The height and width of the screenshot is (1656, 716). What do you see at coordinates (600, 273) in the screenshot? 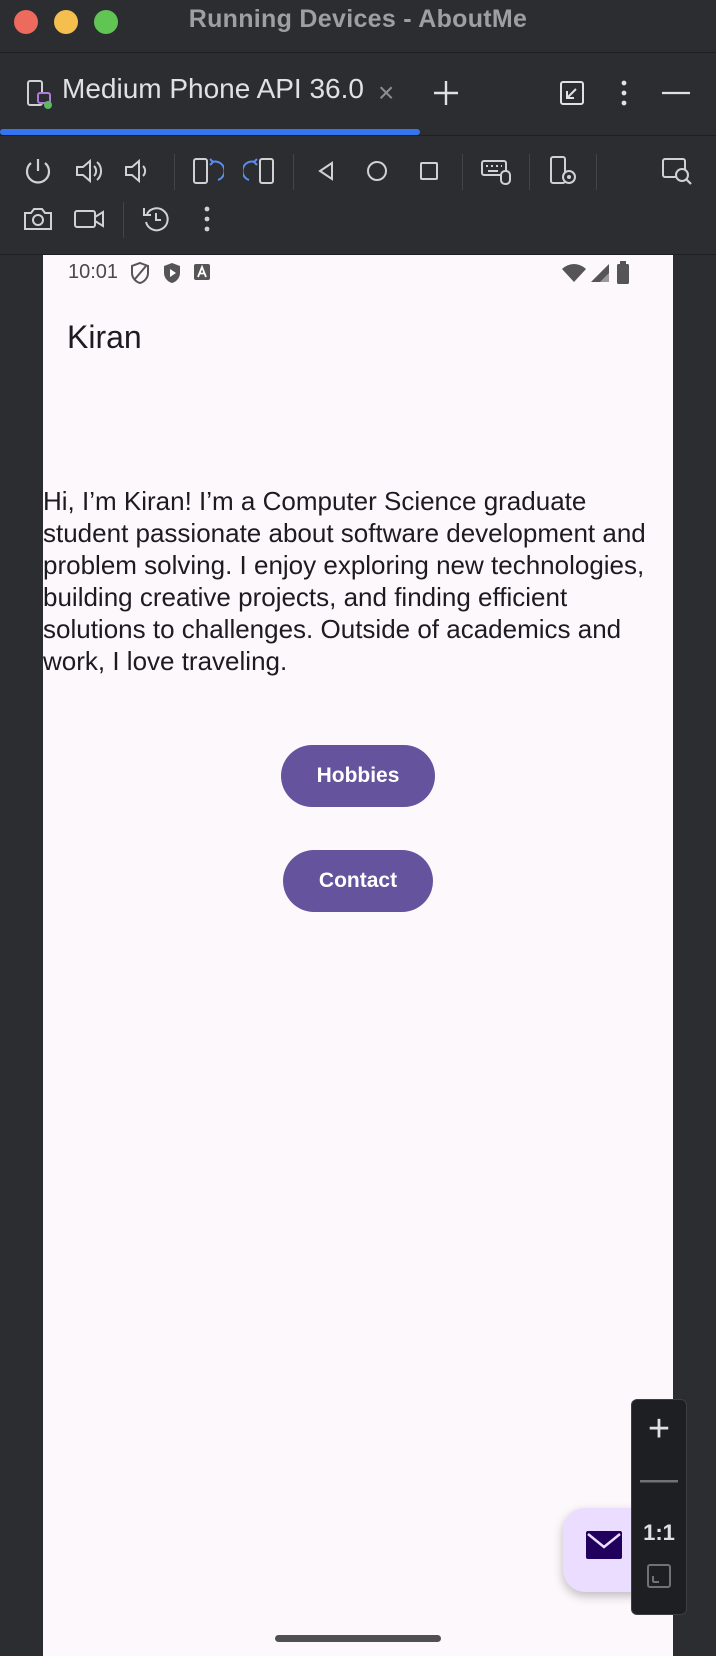
I see `signal-icon` at bounding box center [600, 273].